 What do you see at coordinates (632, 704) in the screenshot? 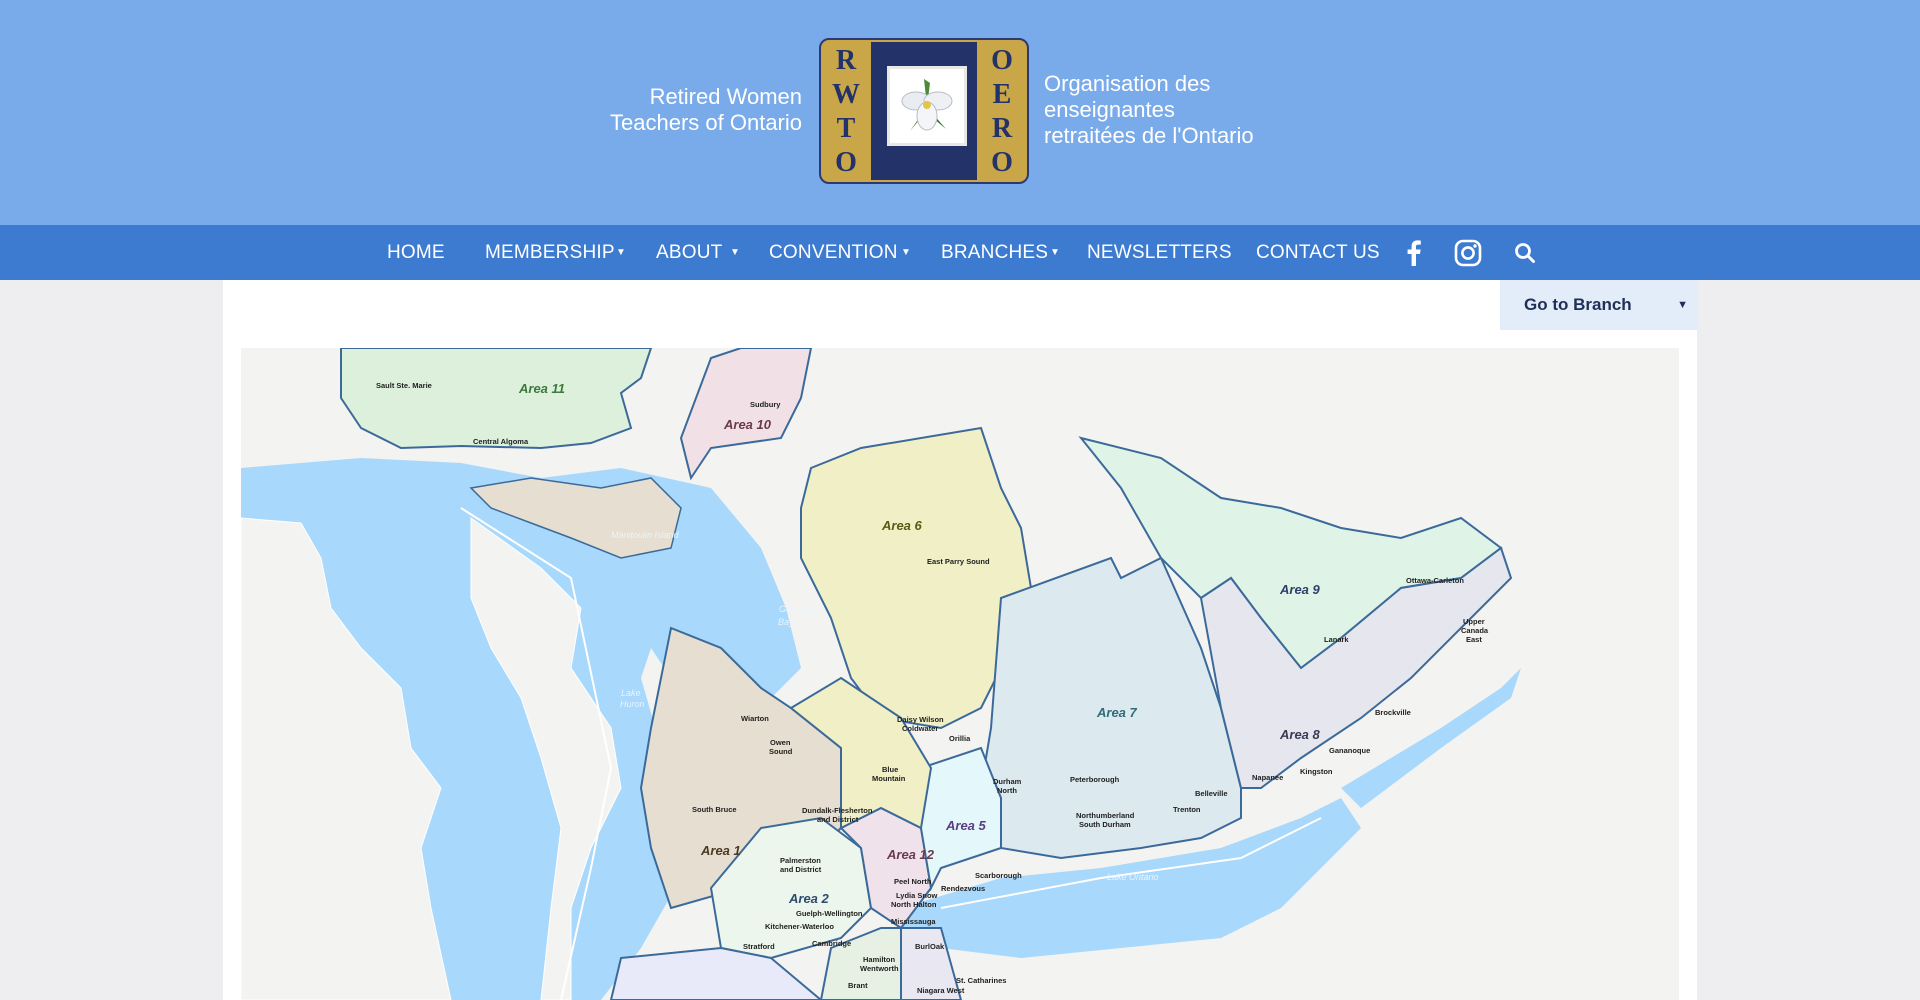
I see `water-lake-huron-2: Huron` at bounding box center [632, 704].